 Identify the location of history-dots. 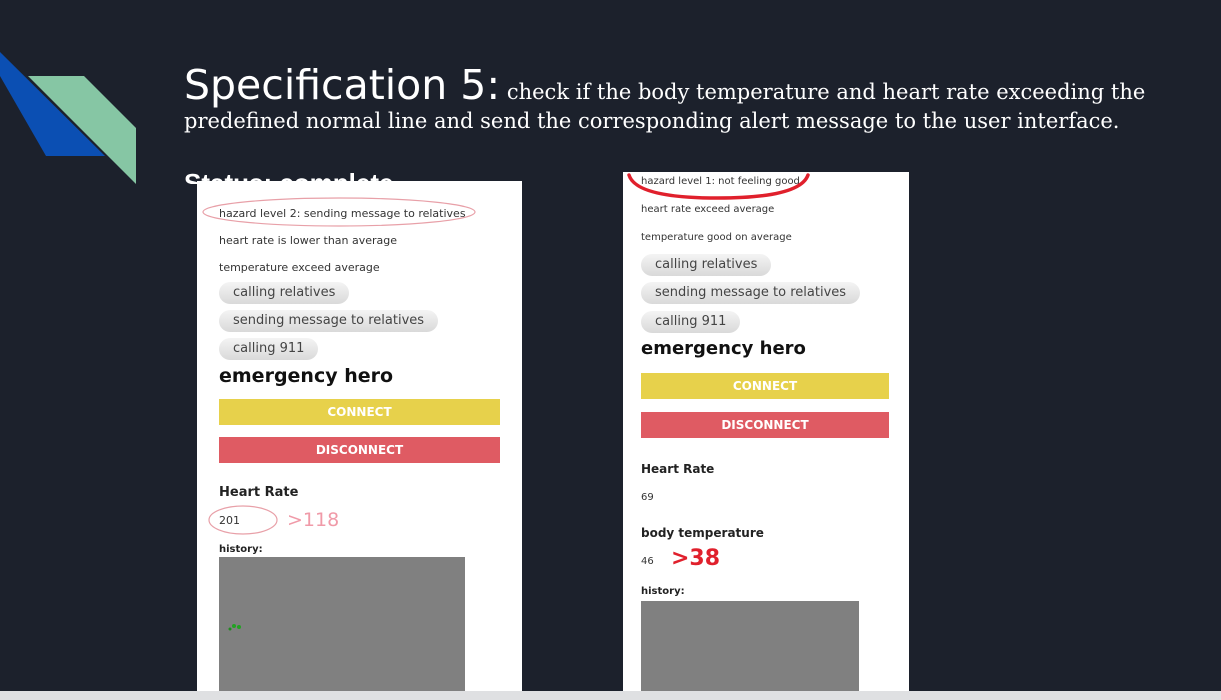
(234, 627).